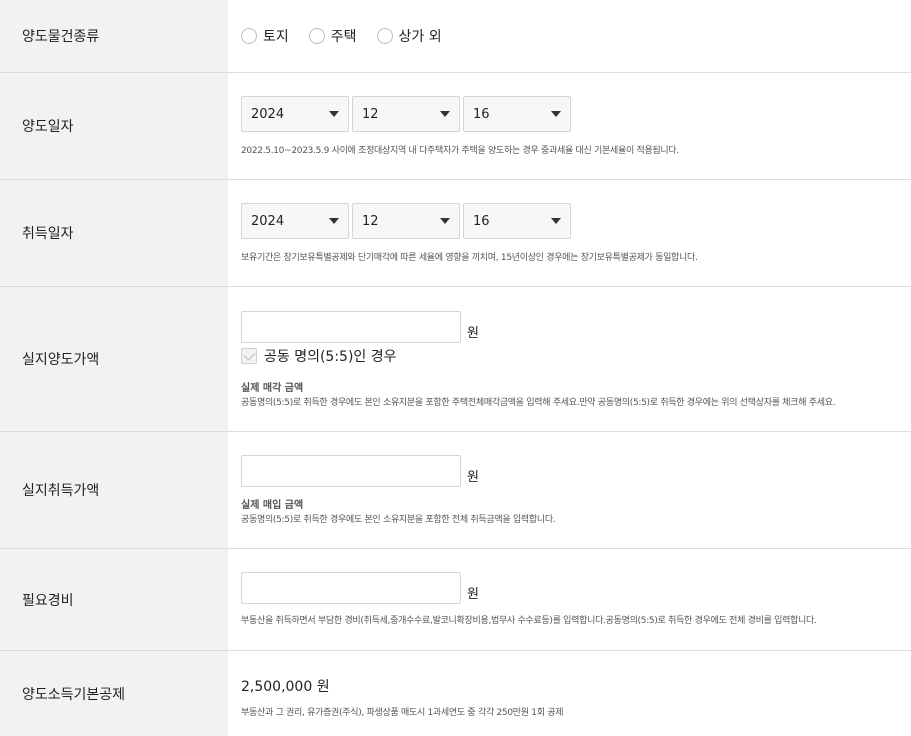  I want to click on row-property-type: 양도물건종류 토지 주택 상가 외, so click(455, 36).